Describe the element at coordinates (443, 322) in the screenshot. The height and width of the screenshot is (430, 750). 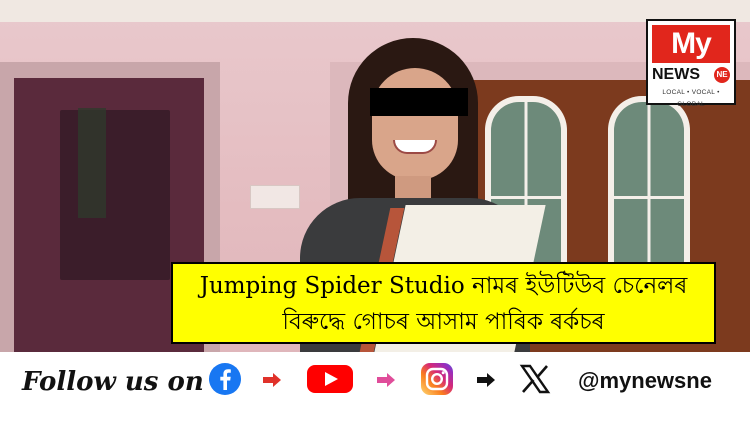
I see `headline-line-2: বিৰুদ্ধে গোচৰ আসাম পাৰিক ৰৰ্কচৰ` at that location.